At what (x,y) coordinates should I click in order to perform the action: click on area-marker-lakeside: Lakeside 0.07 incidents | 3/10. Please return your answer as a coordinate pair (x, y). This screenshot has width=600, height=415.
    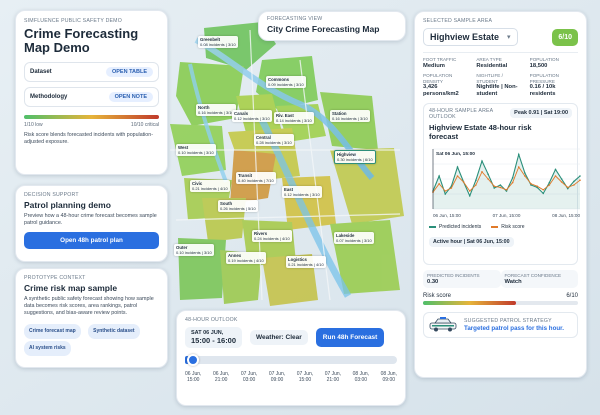
    Looking at the image, I should click on (354, 238).